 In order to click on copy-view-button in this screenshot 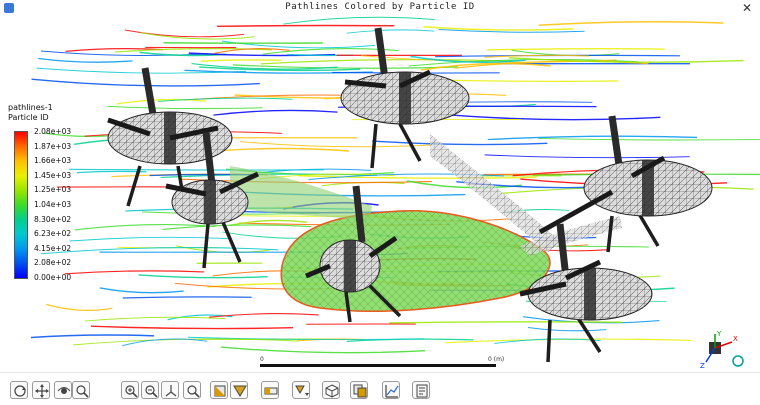, I will do `click(359, 390)`.